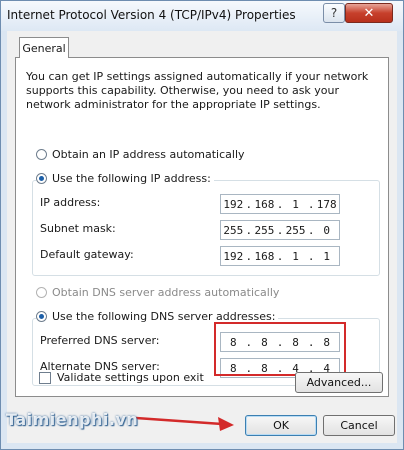 Image resolution: width=404 pixels, height=450 pixels. I want to click on red-arrow-icon, so click(184, 423).